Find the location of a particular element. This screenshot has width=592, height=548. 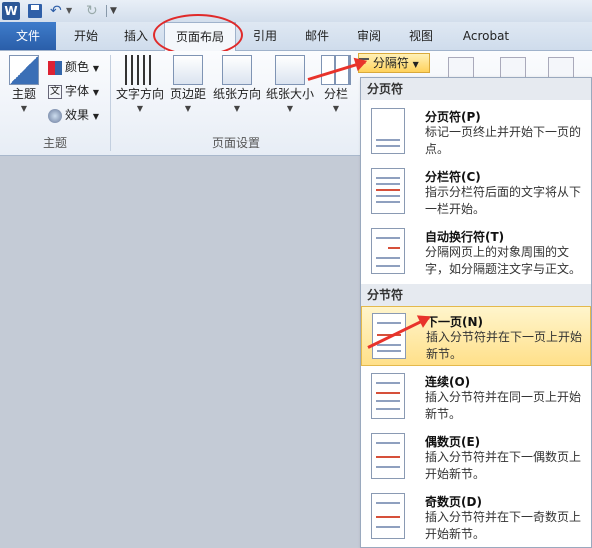

tab-review: 审阅 is located at coordinates (369, 36).